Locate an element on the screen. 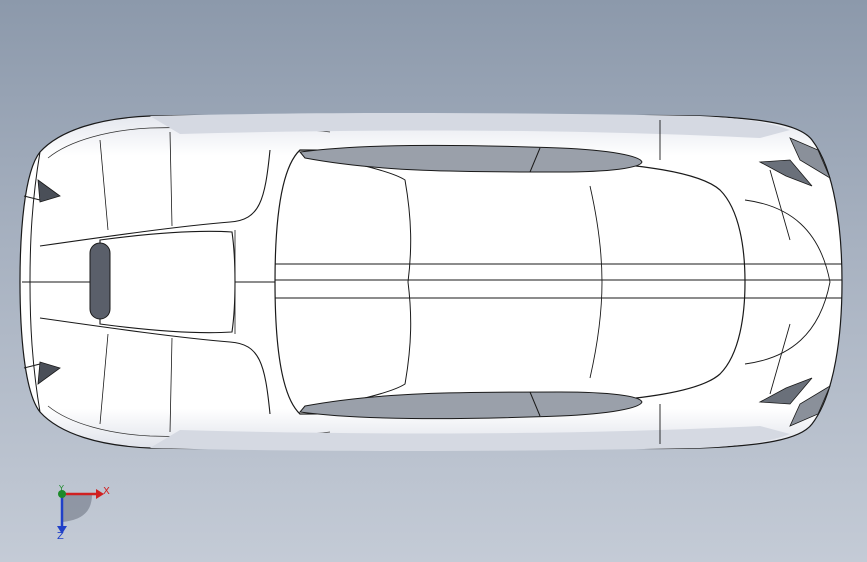  hood-scoop is located at coordinates (167, 282).